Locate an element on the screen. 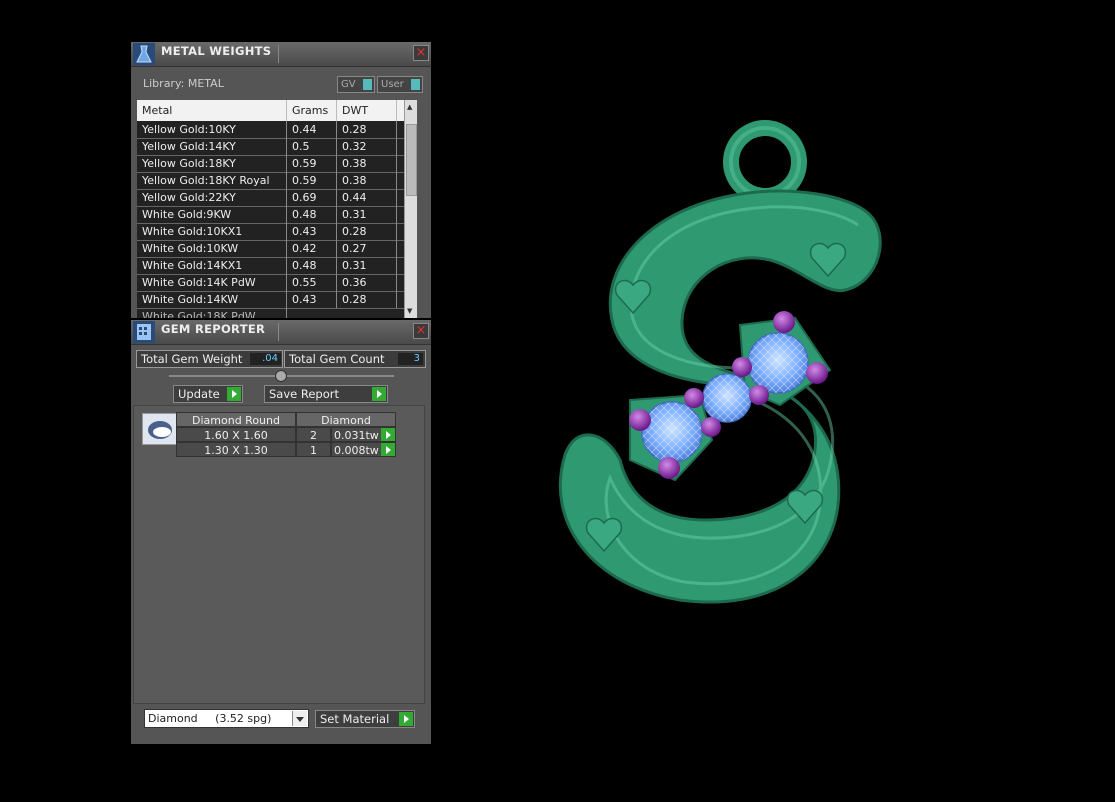 The image size is (1115, 802). gem-weight-value: 0.031tw is located at coordinates (356, 435).